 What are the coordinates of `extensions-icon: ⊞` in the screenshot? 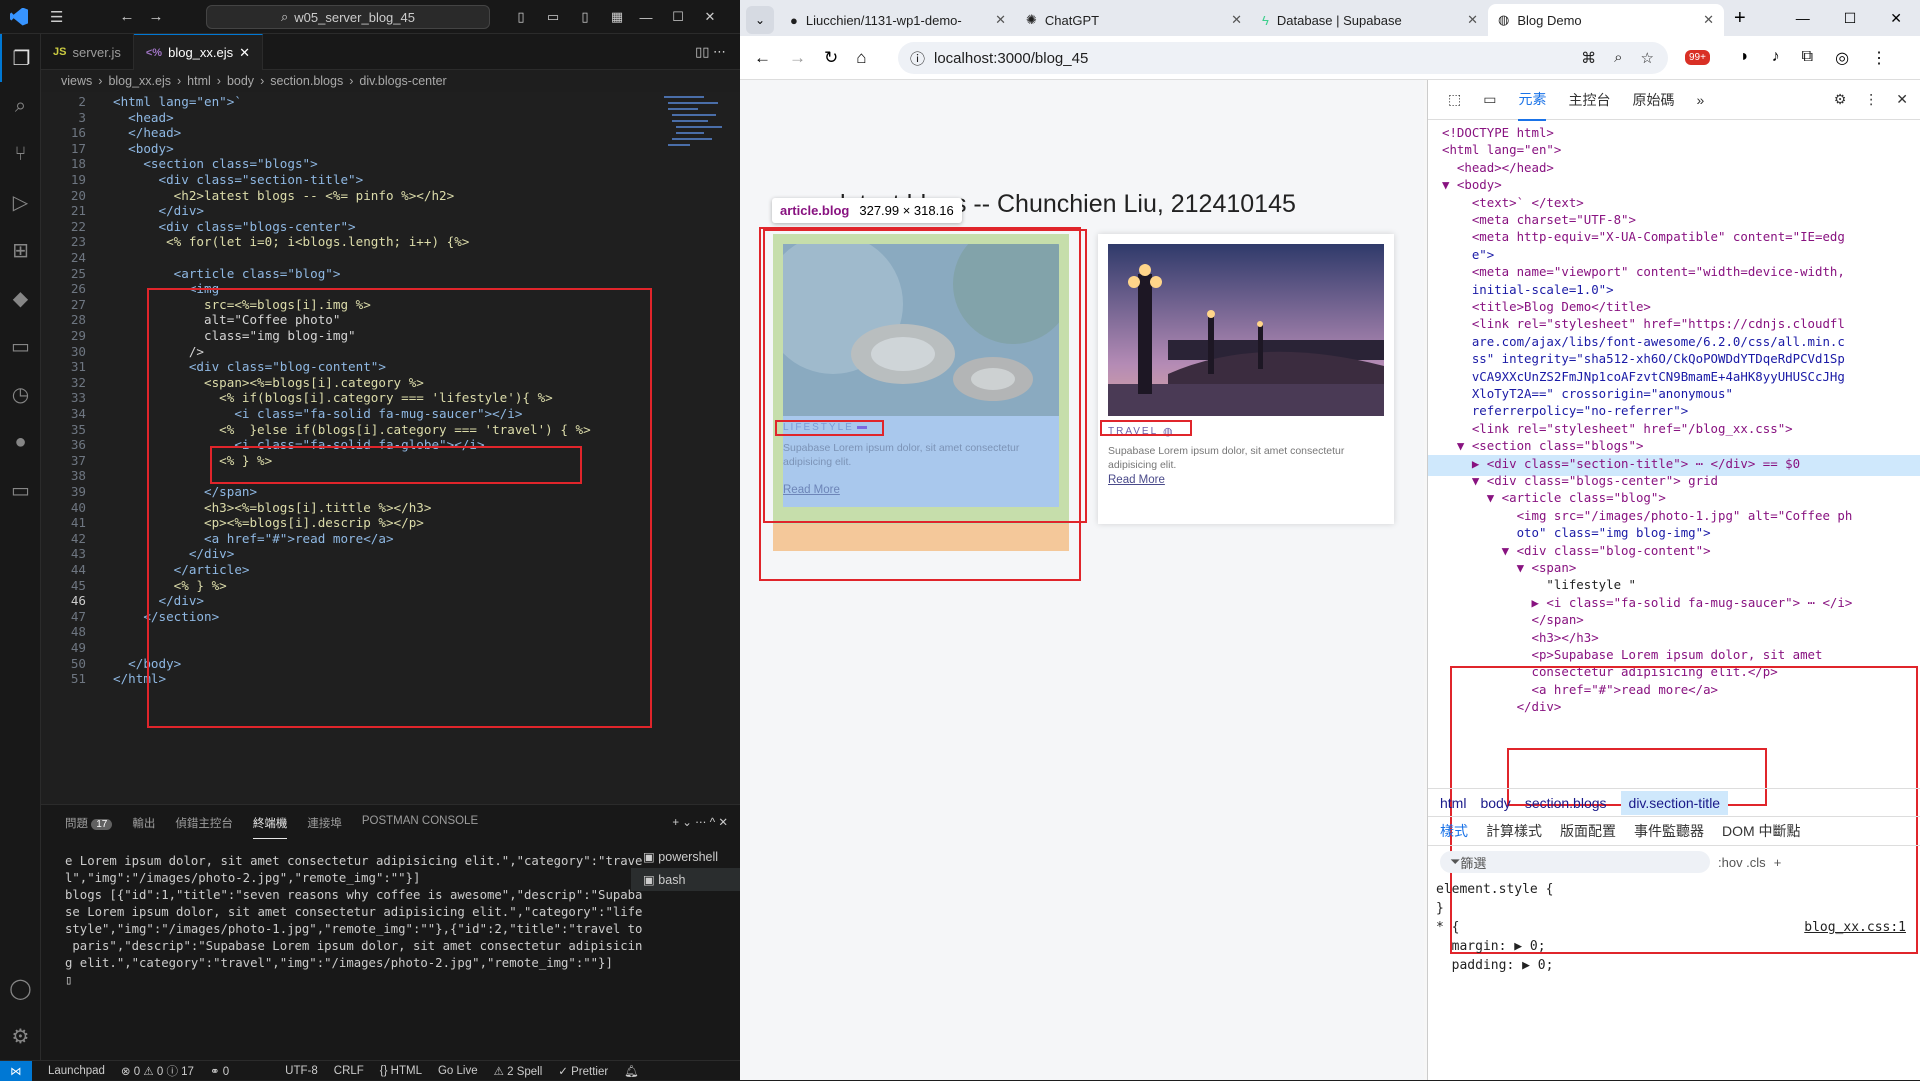 It's located at (20, 250).